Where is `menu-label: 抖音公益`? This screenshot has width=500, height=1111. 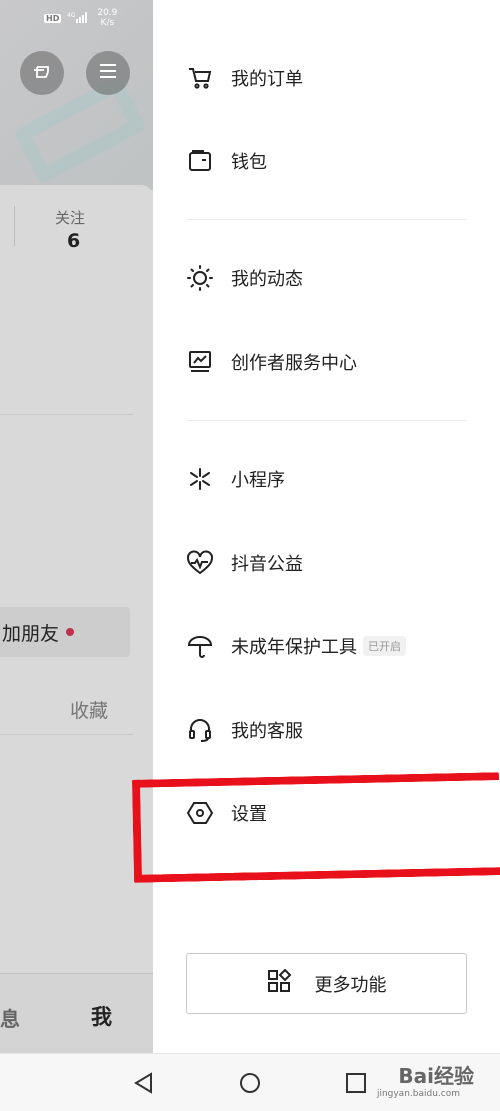
menu-label: 抖音公益 is located at coordinates (267, 564).